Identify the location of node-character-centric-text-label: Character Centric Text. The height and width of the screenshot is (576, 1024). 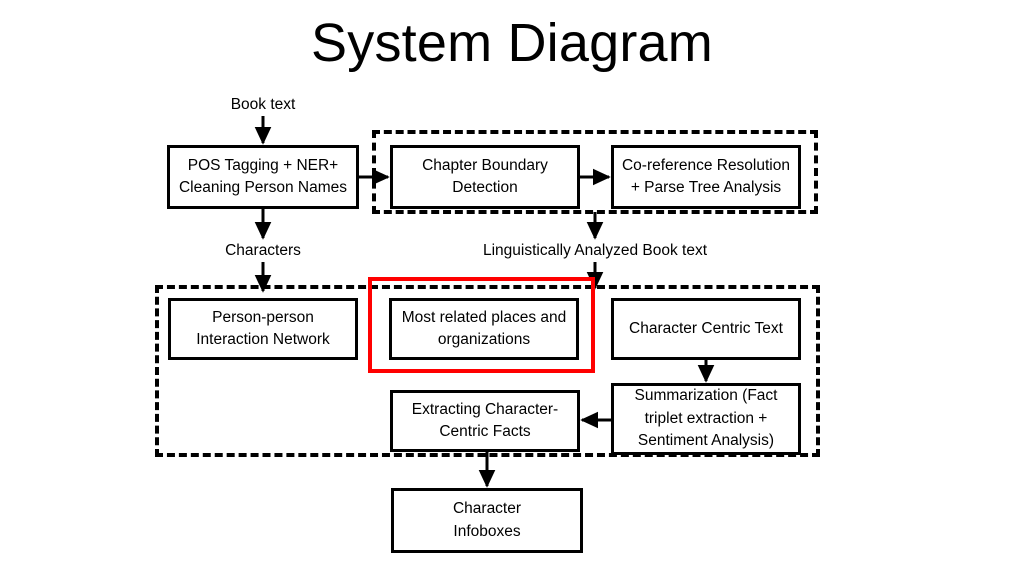
(706, 328).